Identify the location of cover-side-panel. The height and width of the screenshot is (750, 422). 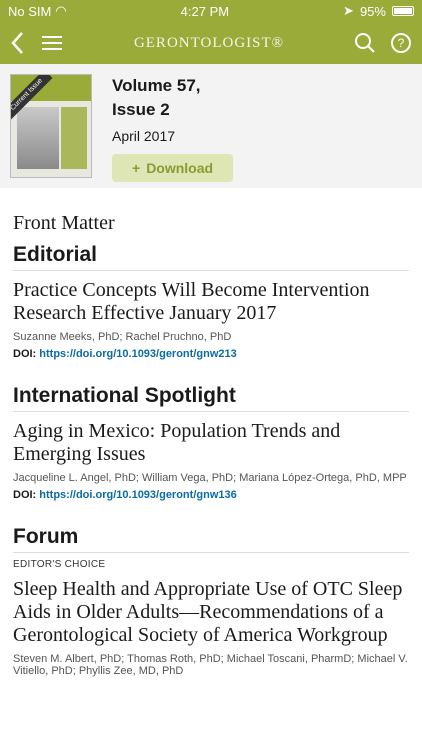
(74, 138).